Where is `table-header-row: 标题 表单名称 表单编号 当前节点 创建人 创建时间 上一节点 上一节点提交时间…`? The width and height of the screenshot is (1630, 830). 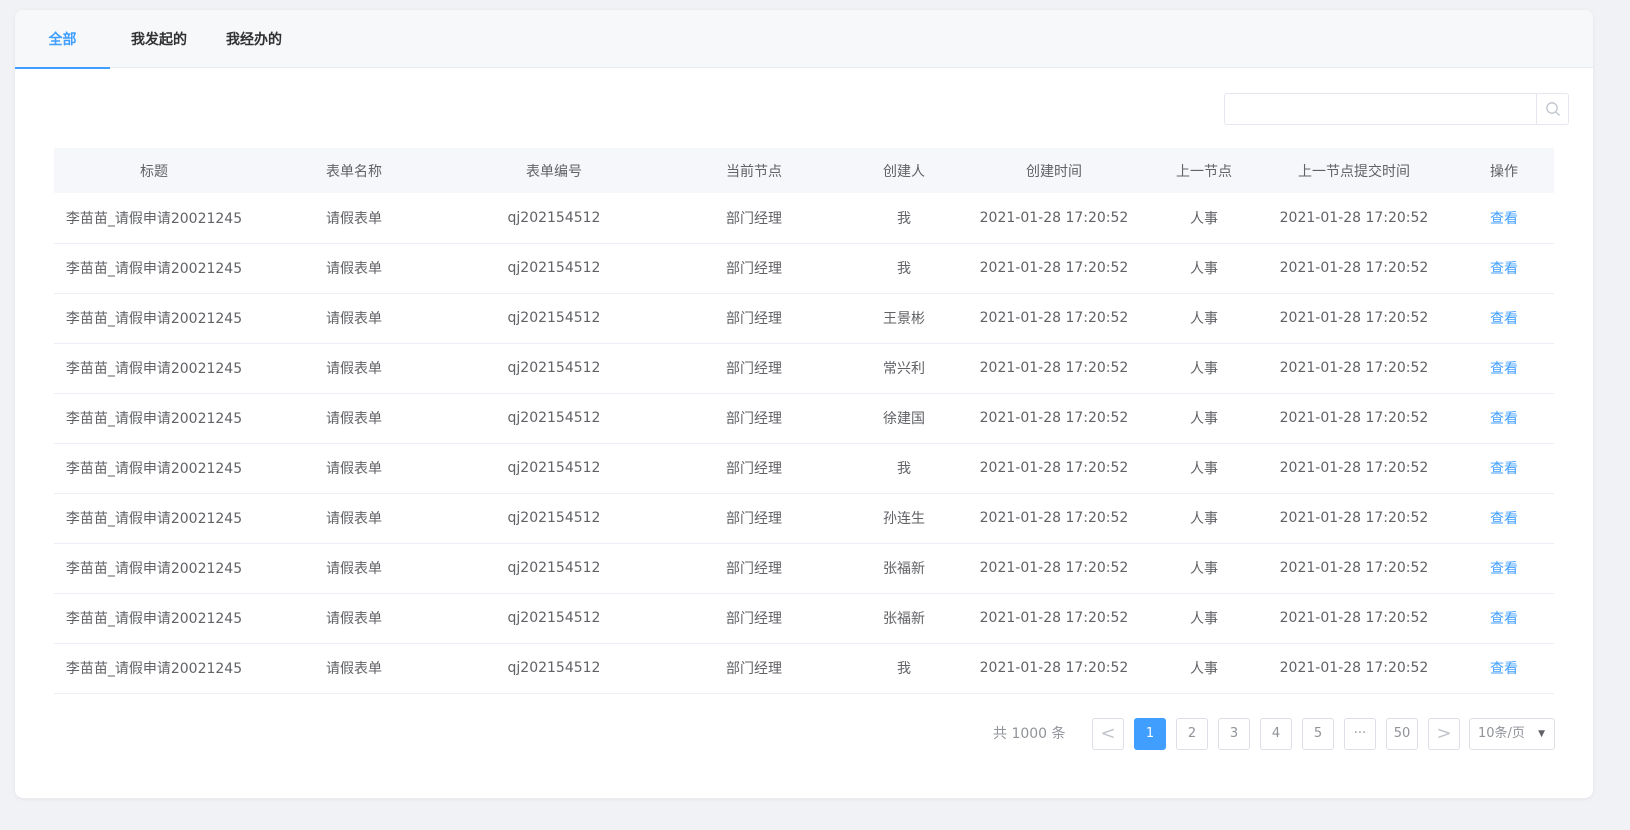
table-header-row: 标题 表单名称 表单编号 当前节点 创建人 创建时间 上一节点 上一节点提交时间… is located at coordinates (804, 170).